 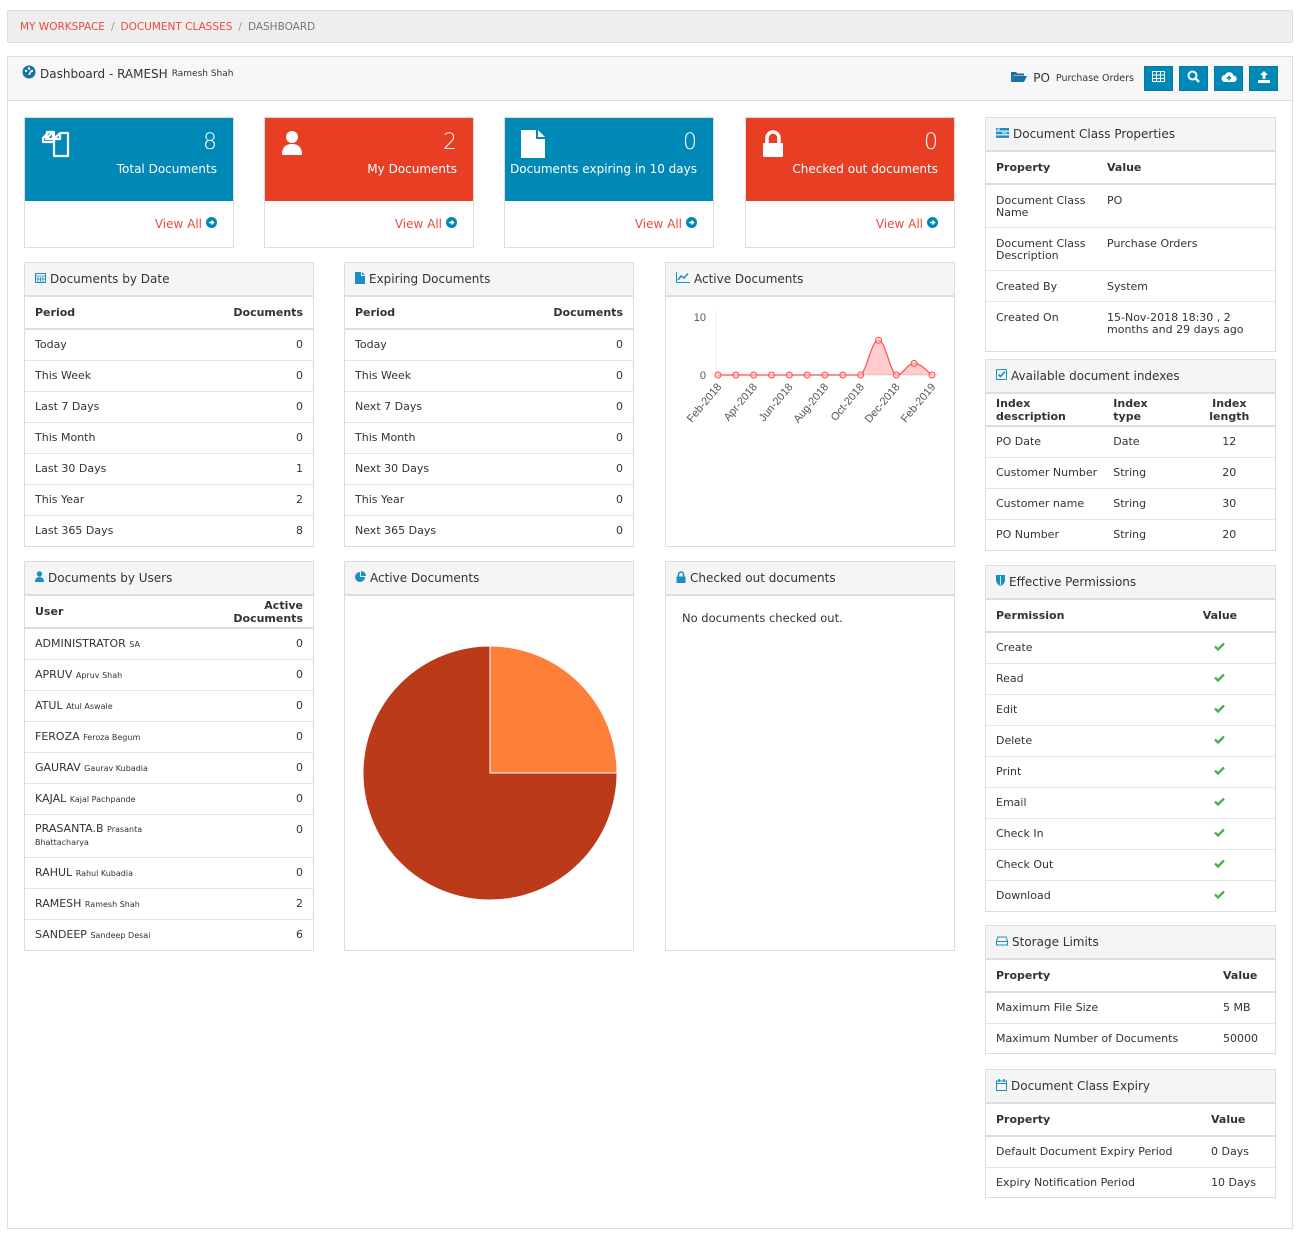 What do you see at coordinates (1075, 834) in the screenshot?
I see `permission-name: Check In` at bounding box center [1075, 834].